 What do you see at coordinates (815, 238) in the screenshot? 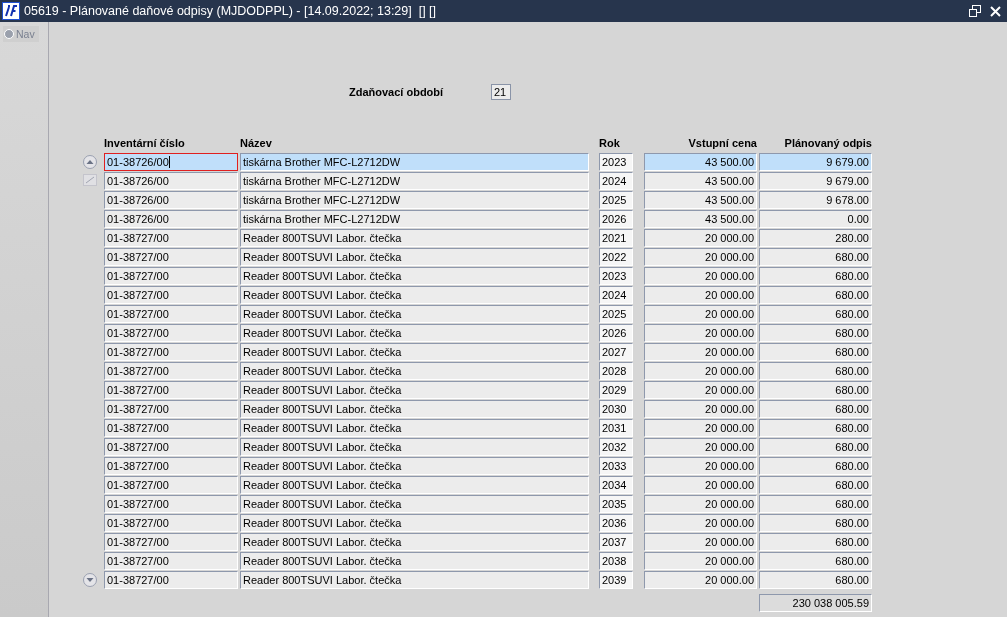
I see `planned-depreciation-field: 280.00` at bounding box center [815, 238].